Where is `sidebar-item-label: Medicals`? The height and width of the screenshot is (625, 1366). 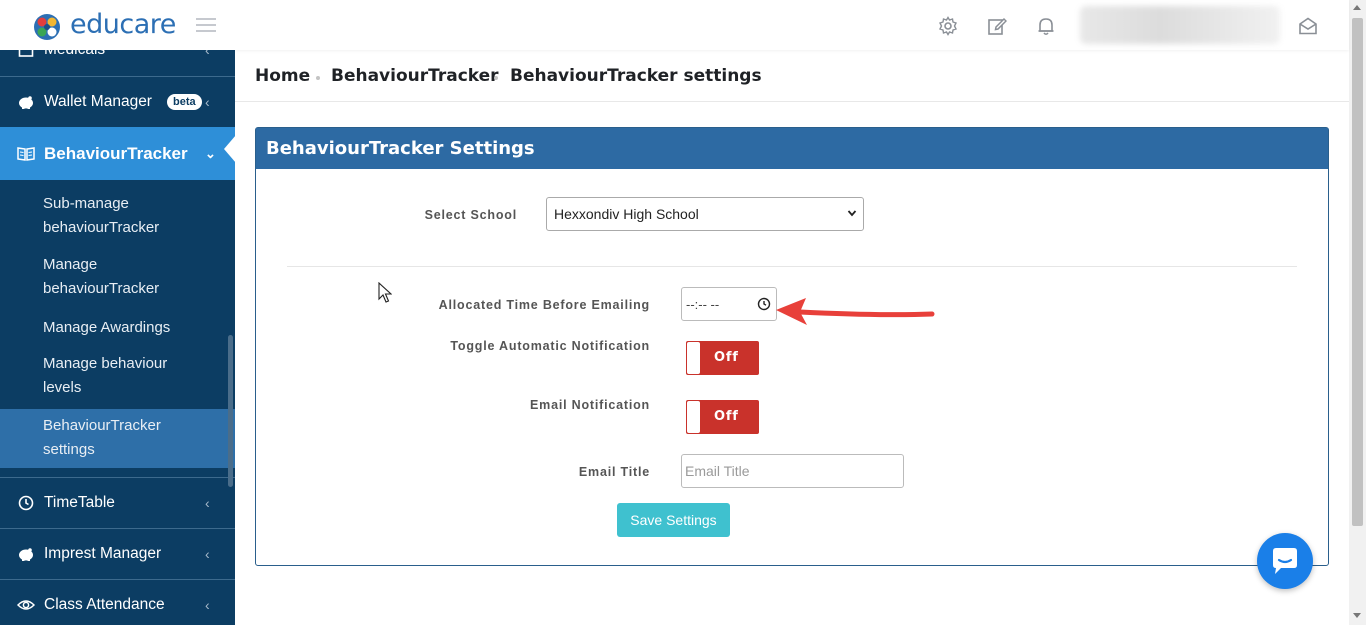 sidebar-item-label: Medicals is located at coordinates (74, 54).